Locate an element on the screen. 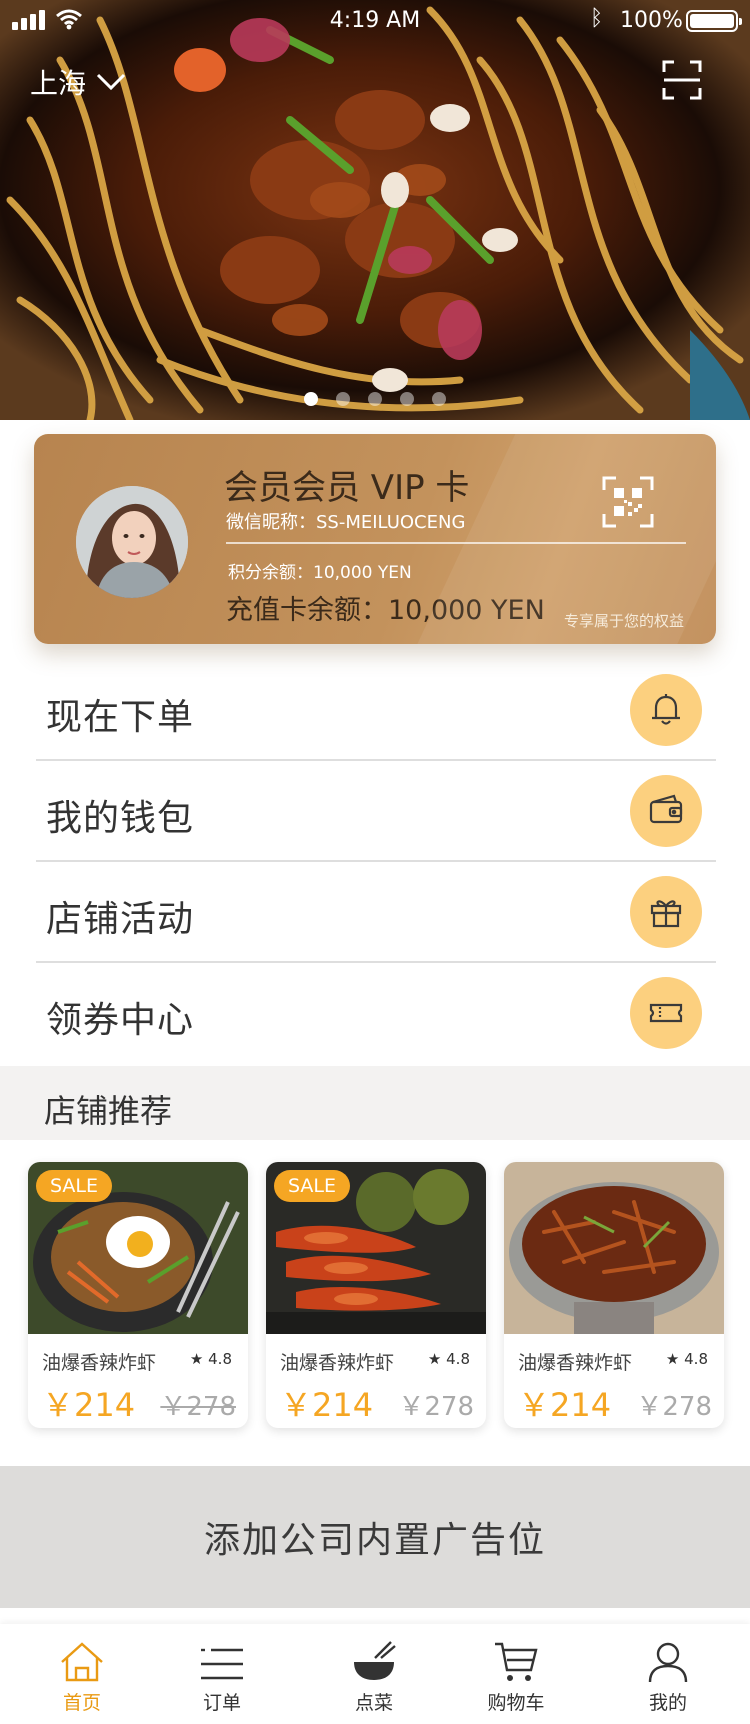  menu-item-label: 我的钱包 is located at coordinates (120, 818).